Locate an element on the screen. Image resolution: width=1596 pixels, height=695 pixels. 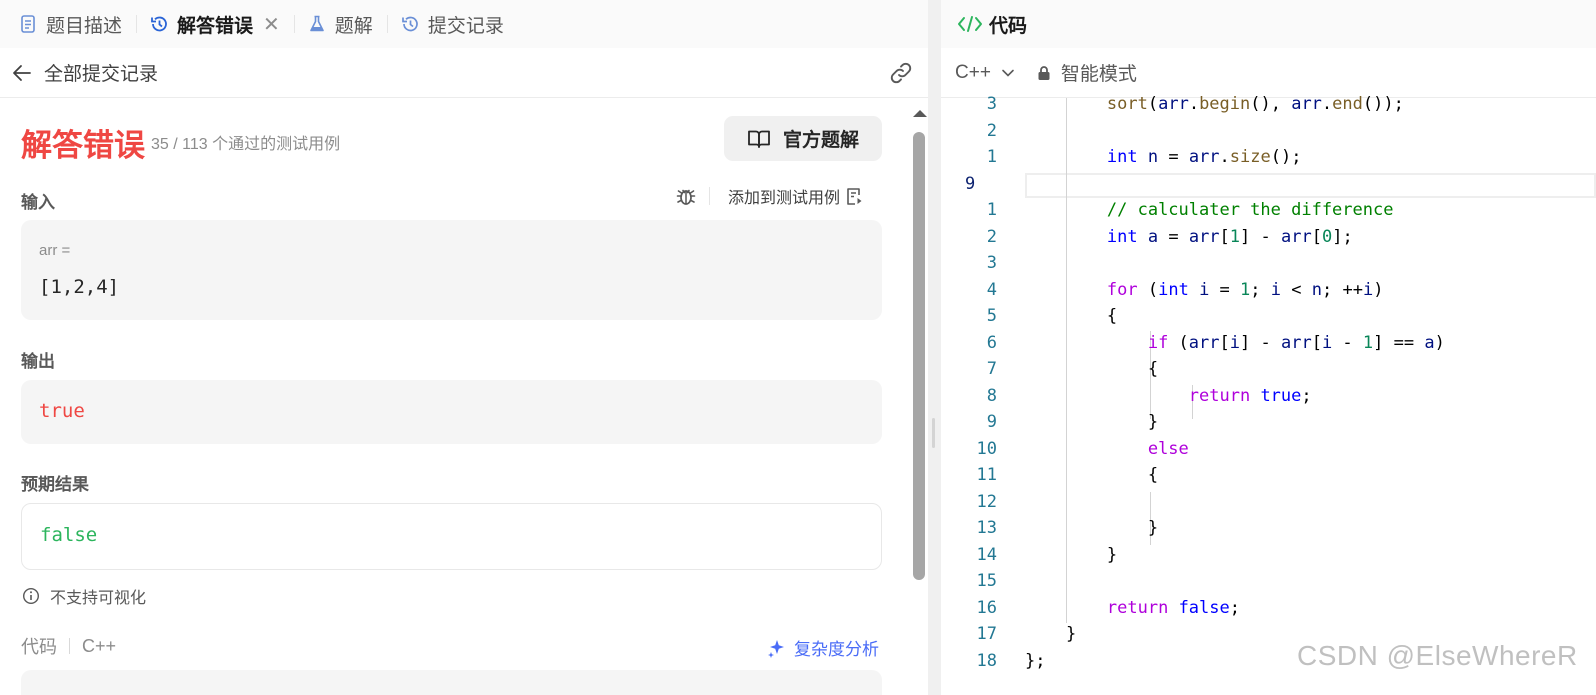
code-line: }; is located at coordinates (1035, 661).